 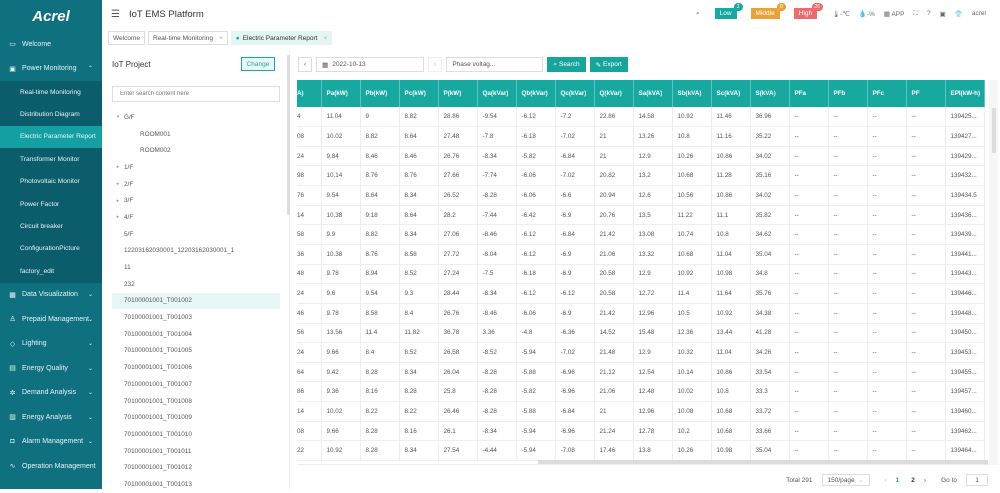 What do you see at coordinates (913, 480) in the screenshot?
I see `page-2-button: 2` at bounding box center [913, 480].